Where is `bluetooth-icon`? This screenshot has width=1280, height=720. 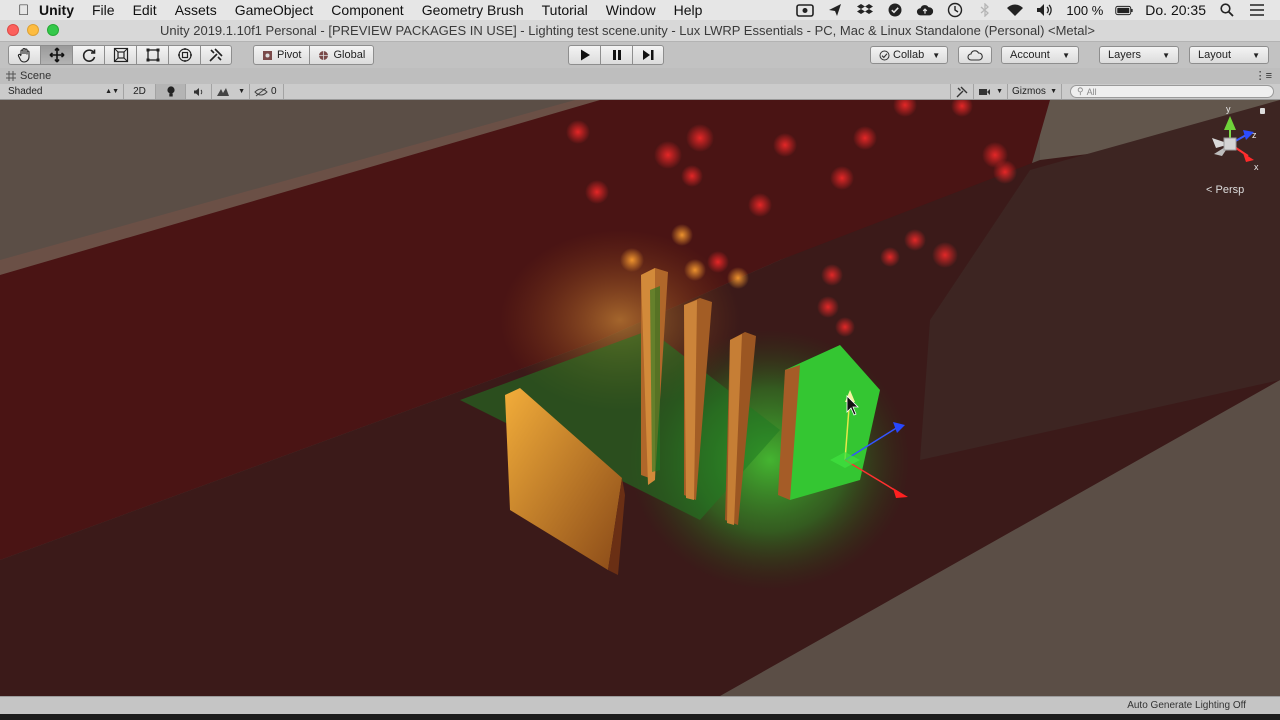
bluetooth-icon is located at coordinates (985, 10).